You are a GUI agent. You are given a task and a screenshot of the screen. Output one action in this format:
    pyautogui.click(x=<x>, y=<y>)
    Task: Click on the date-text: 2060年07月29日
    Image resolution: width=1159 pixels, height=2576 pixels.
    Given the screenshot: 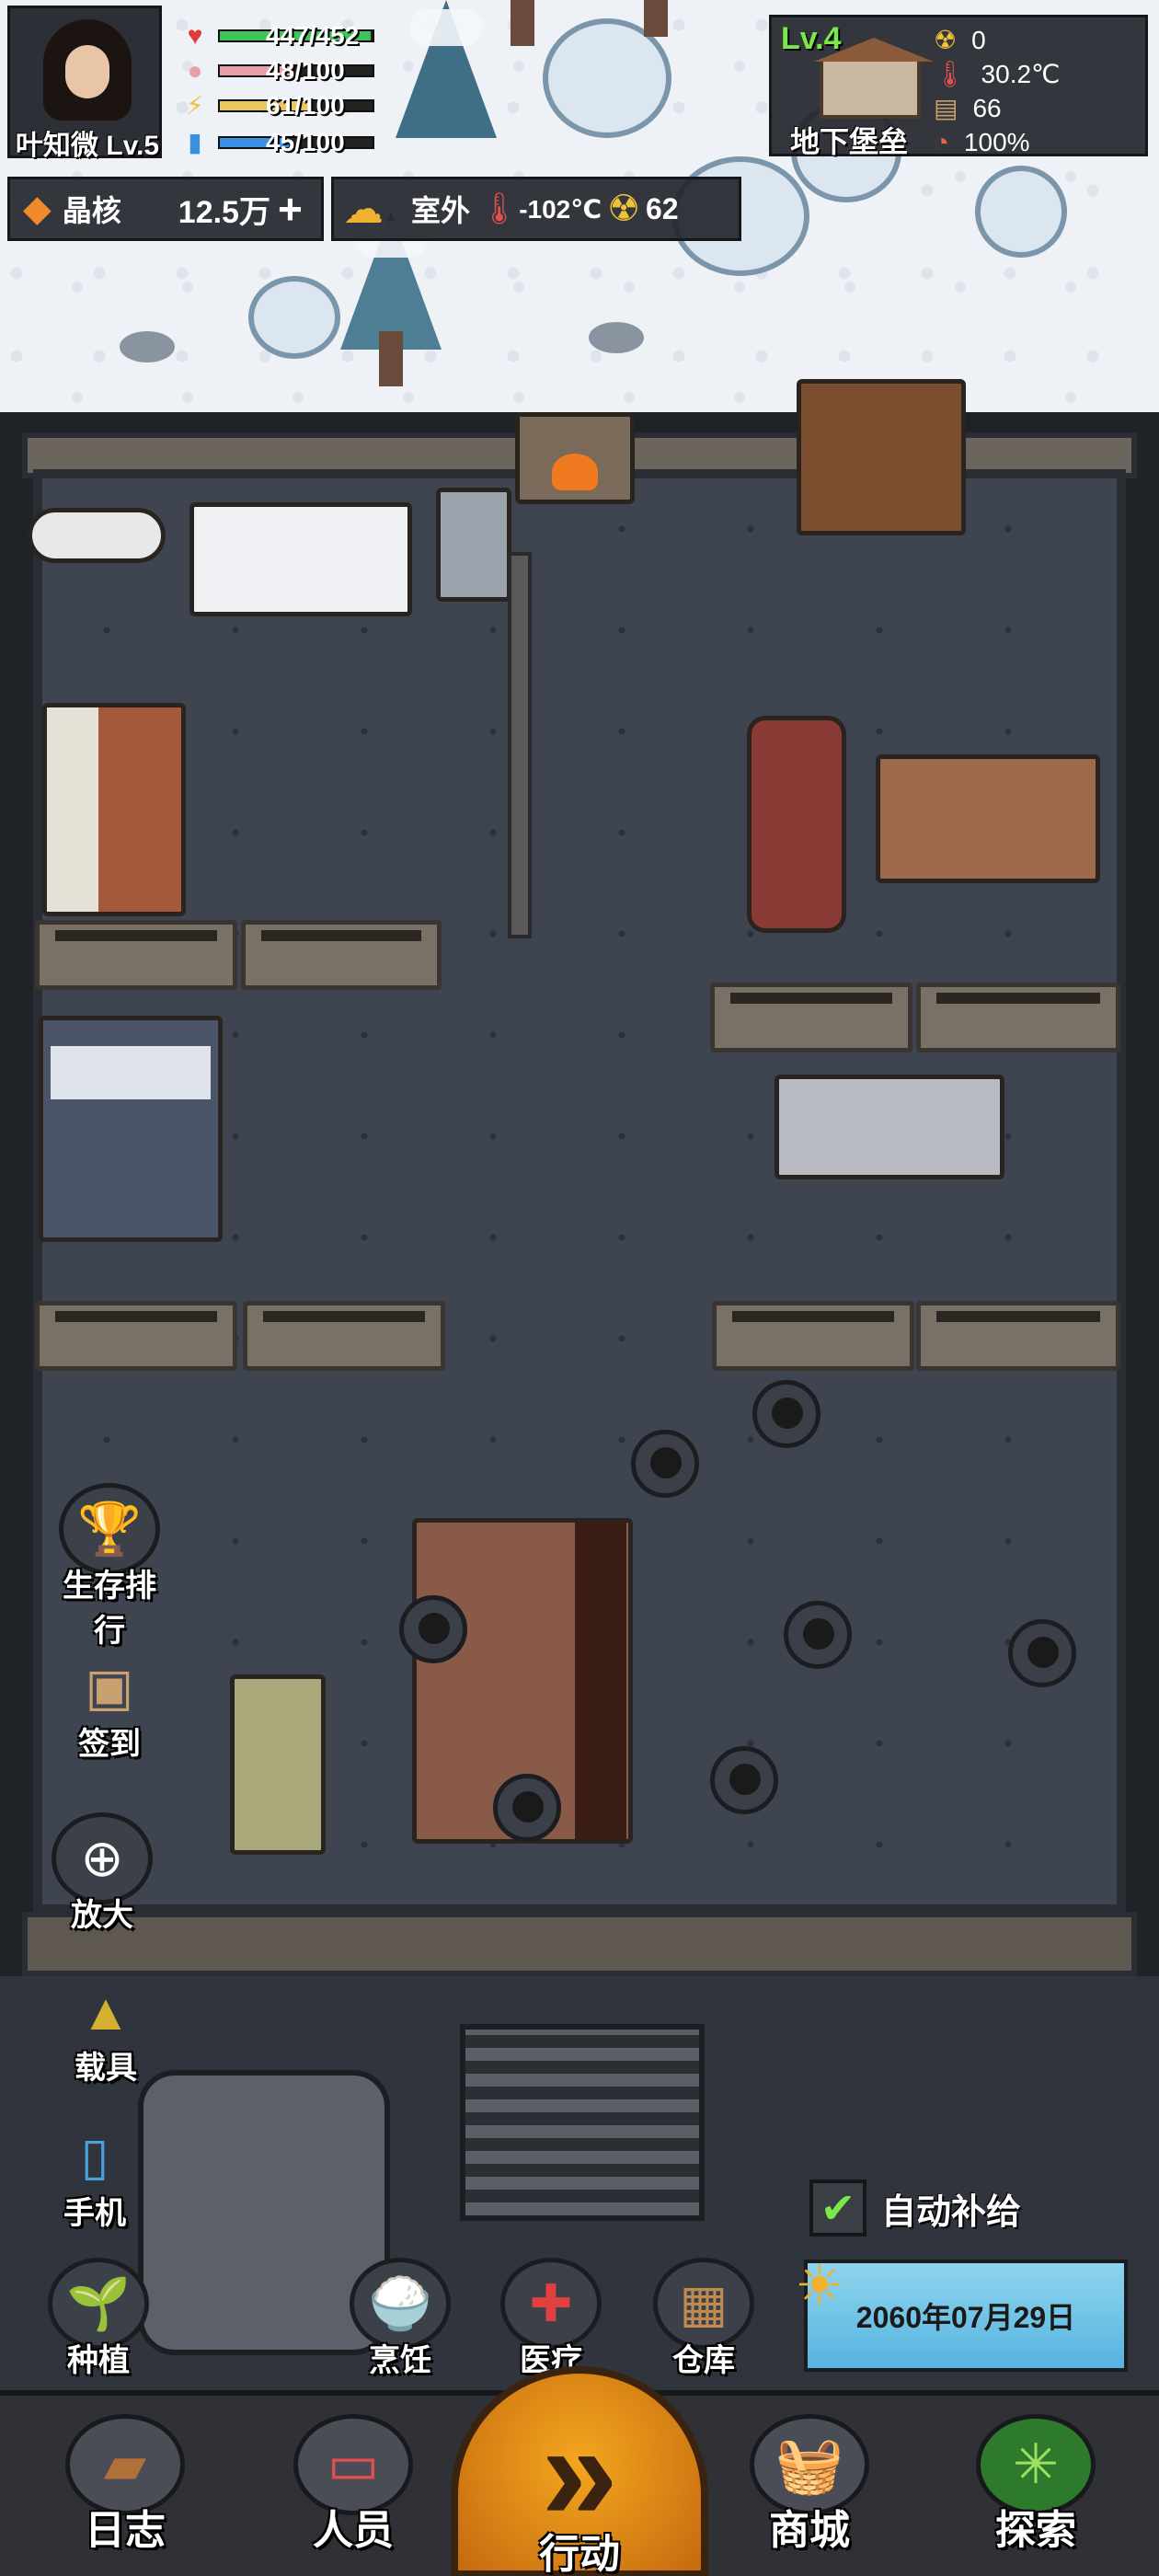 What is the action you would take?
    pyautogui.click(x=965, y=2317)
    